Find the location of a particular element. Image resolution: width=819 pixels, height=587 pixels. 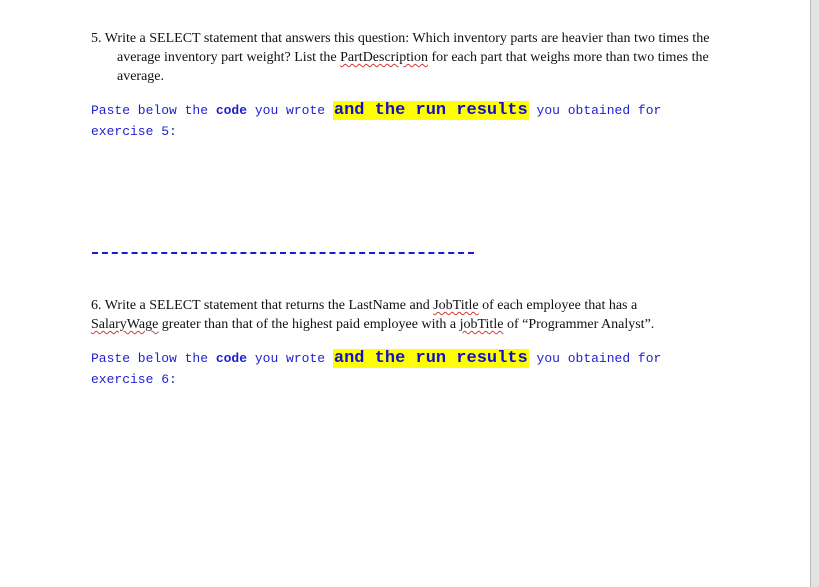

spellcheck-term-partdescription: PartDescription is located at coordinates (384, 57).